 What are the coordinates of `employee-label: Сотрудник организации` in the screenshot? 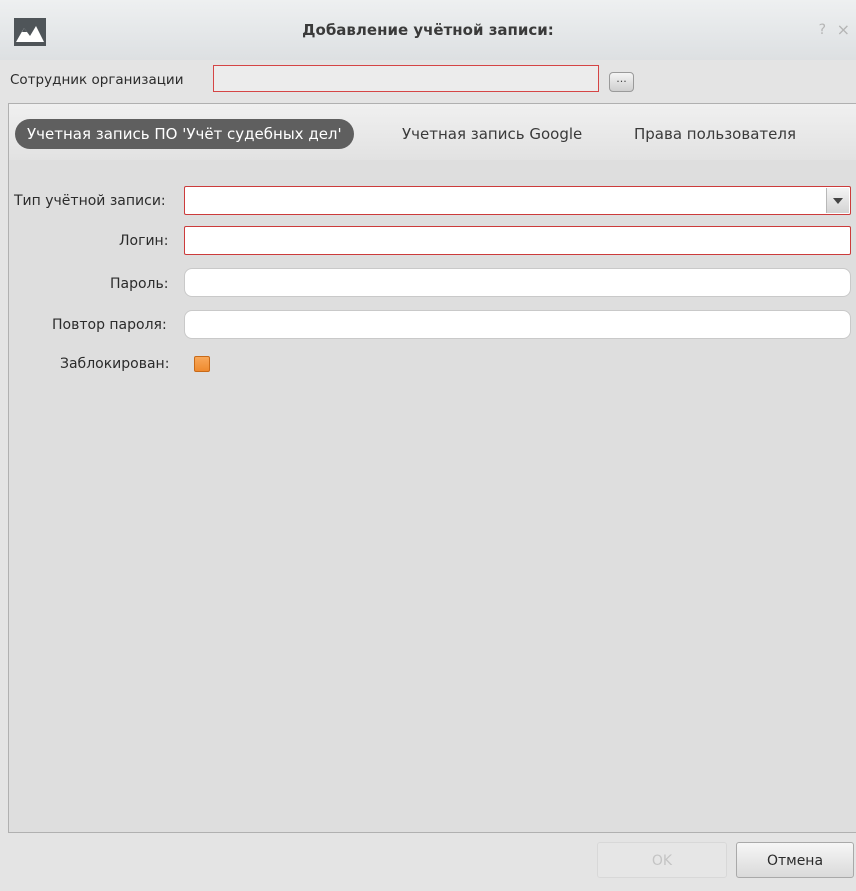 It's located at (97, 80).